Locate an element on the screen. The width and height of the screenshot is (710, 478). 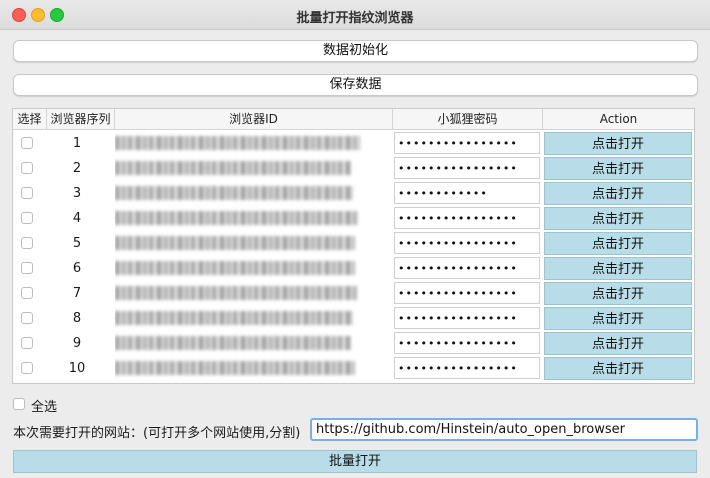
table-row: 5 •••••••••••••••• 点击打开 is located at coordinates (353, 243).